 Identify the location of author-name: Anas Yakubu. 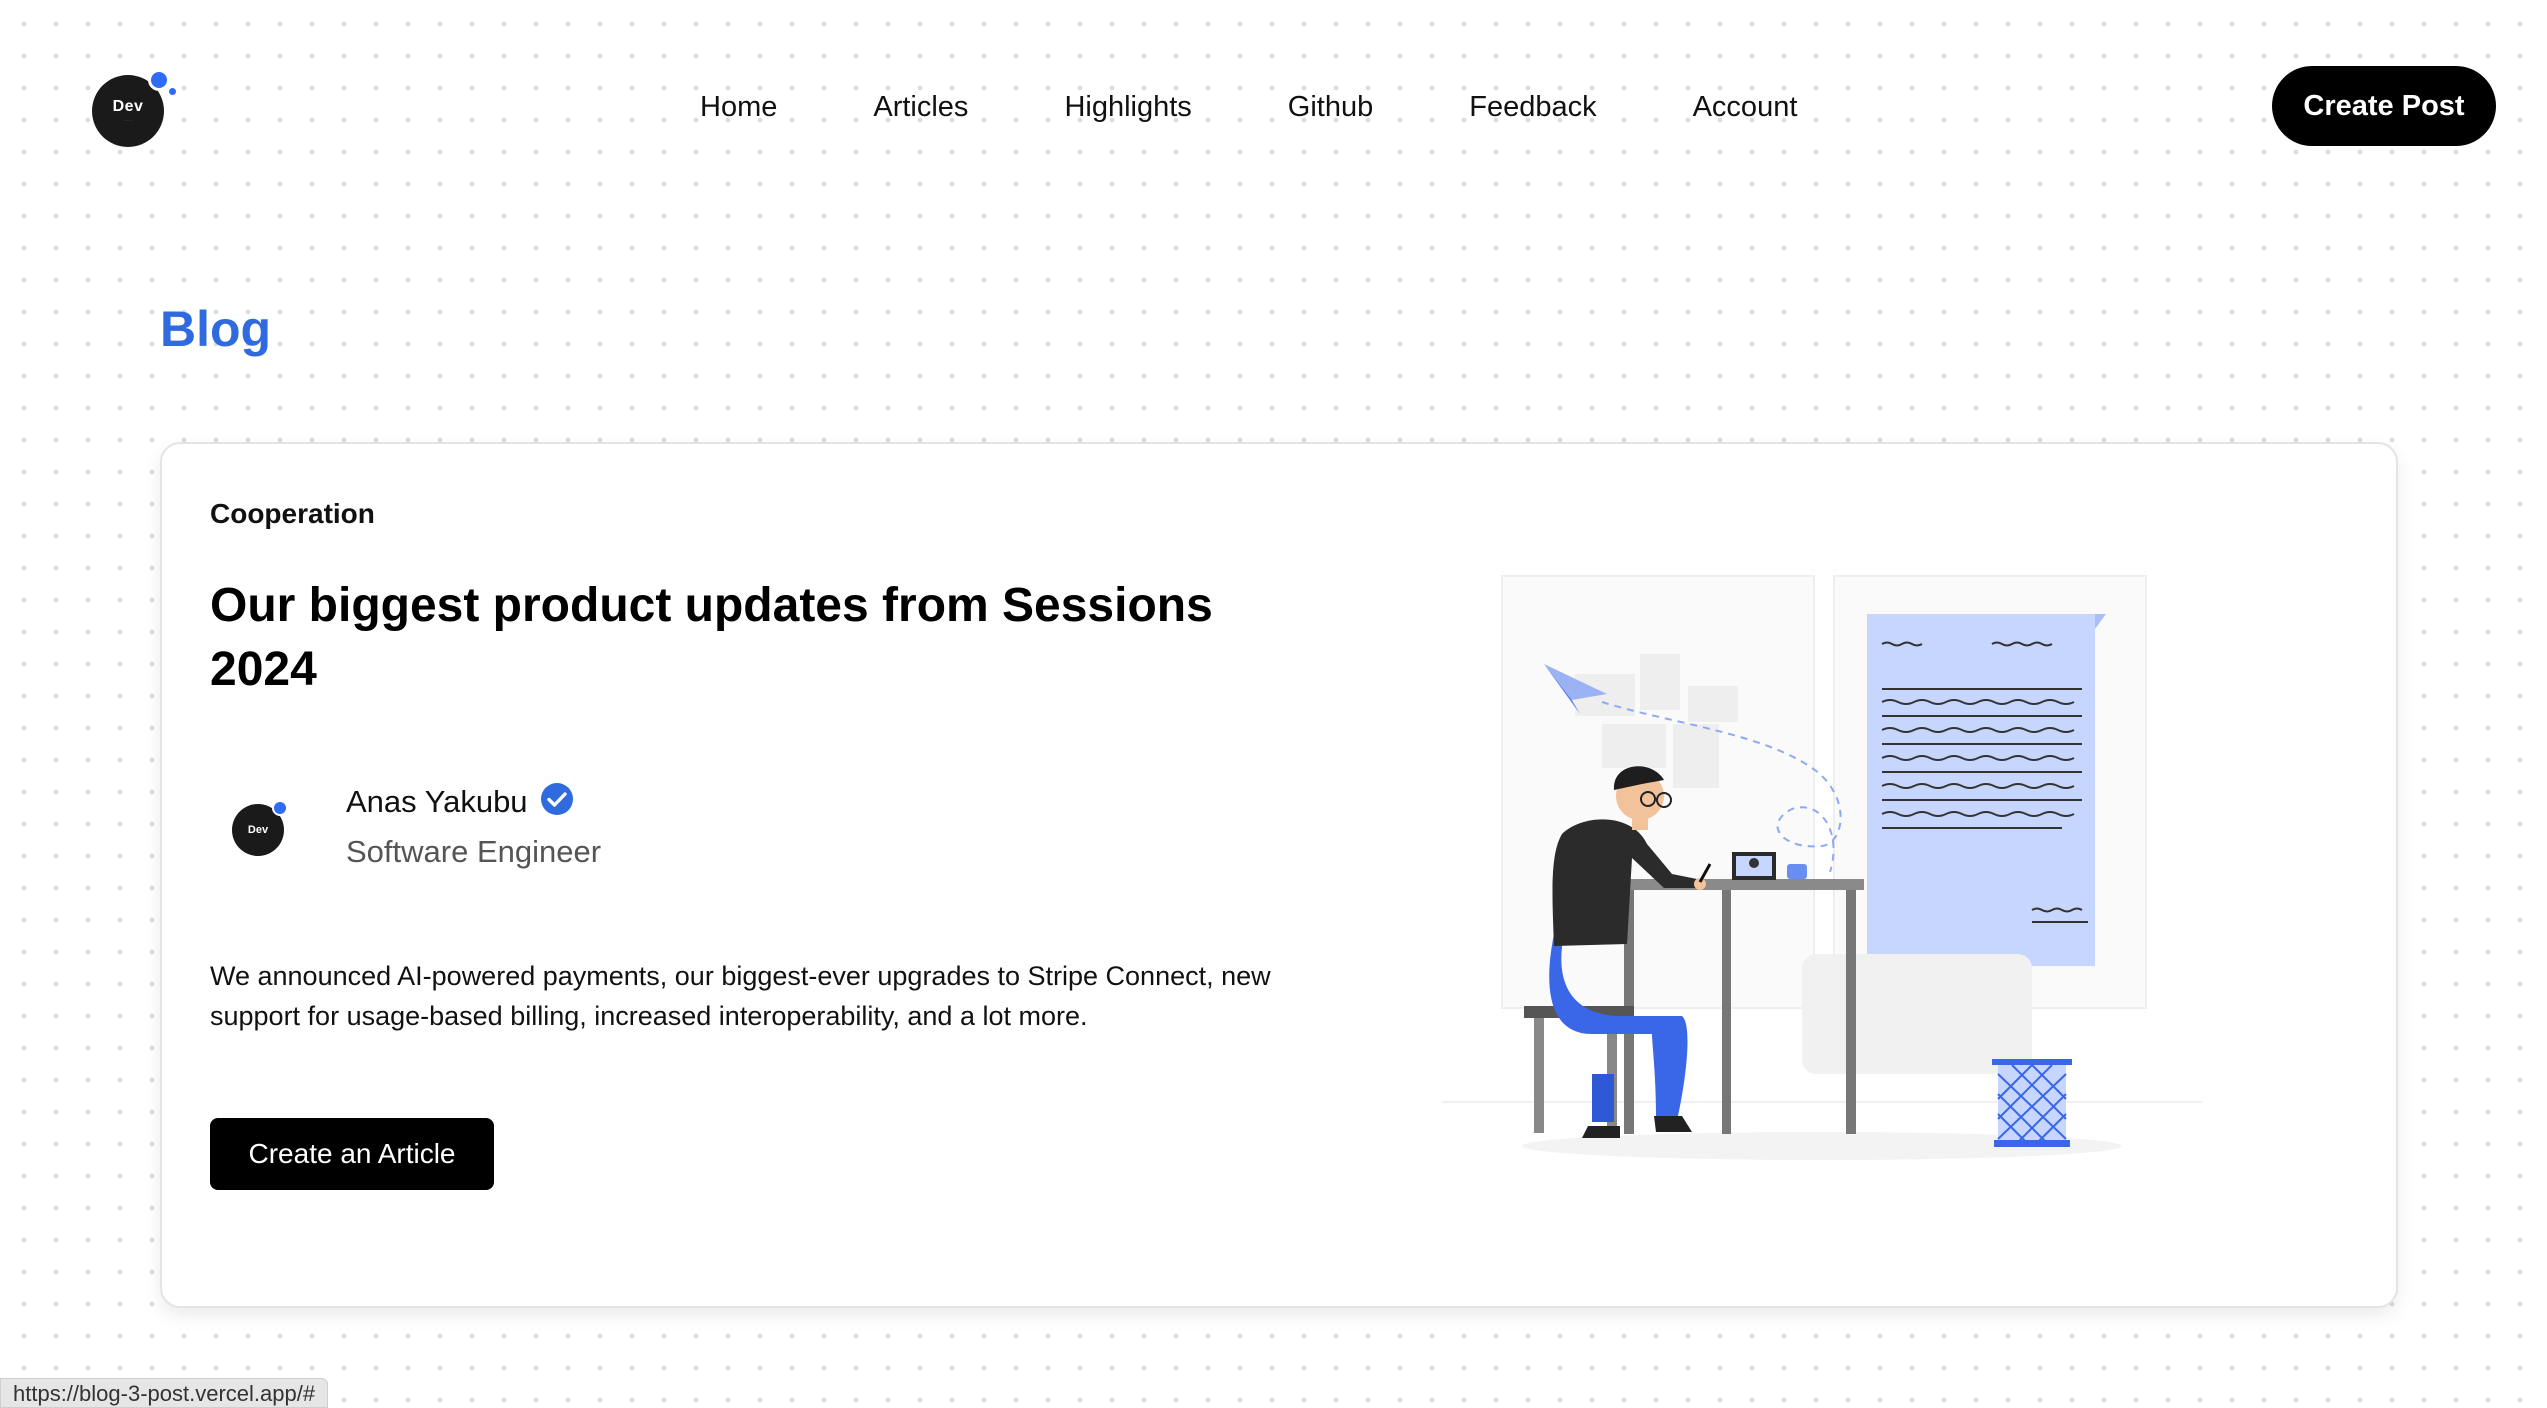
(437, 801).